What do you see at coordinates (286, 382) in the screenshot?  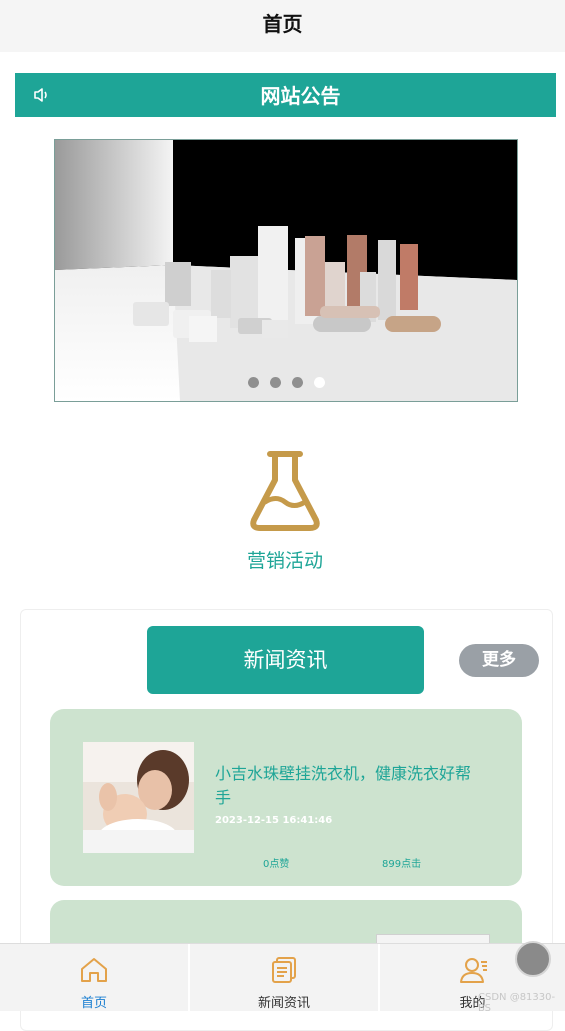 I see `carousel-dots` at bounding box center [286, 382].